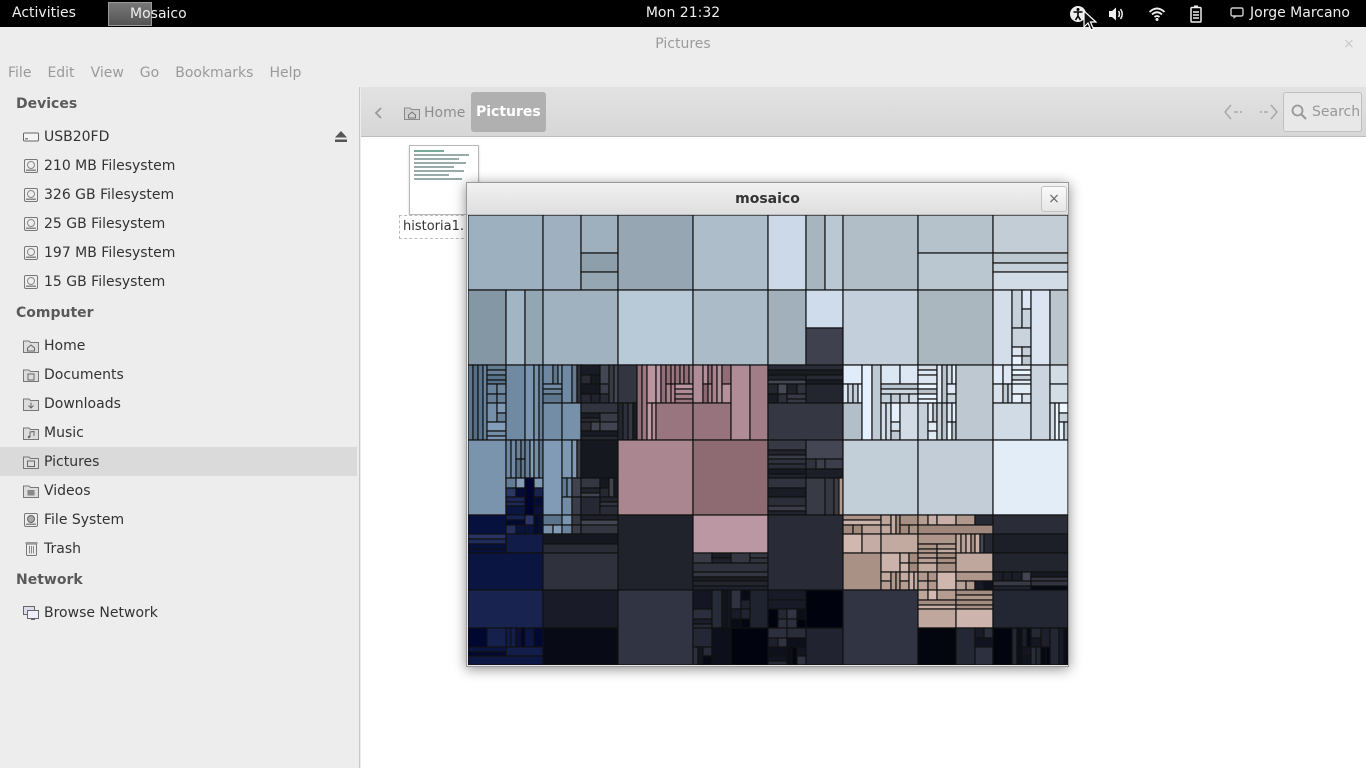  What do you see at coordinates (1349, 44) in the screenshot?
I see `window-close-button: ×` at bounding box center [1349, 44].